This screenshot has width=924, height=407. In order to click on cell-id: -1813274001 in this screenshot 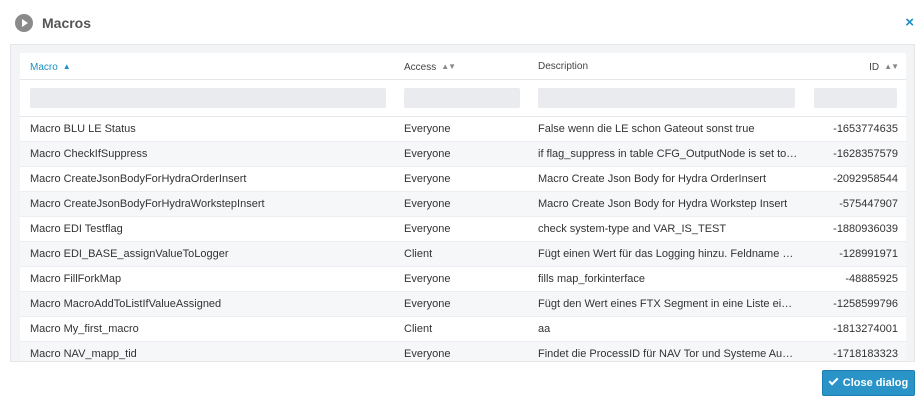, I will do `click(865, 329)`.